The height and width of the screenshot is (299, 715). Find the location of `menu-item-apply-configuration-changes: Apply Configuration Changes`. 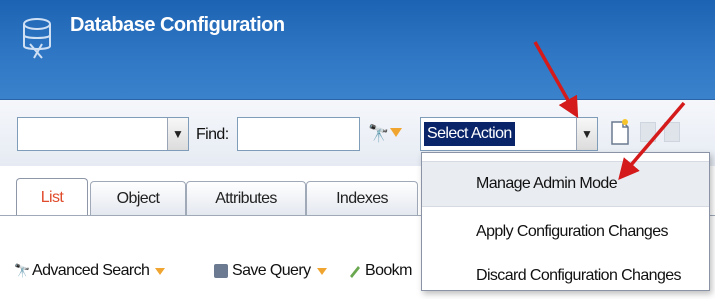

menu-item-apply-configuration-changes: Apply Configuration Changes is located at coordinates (565, 232).